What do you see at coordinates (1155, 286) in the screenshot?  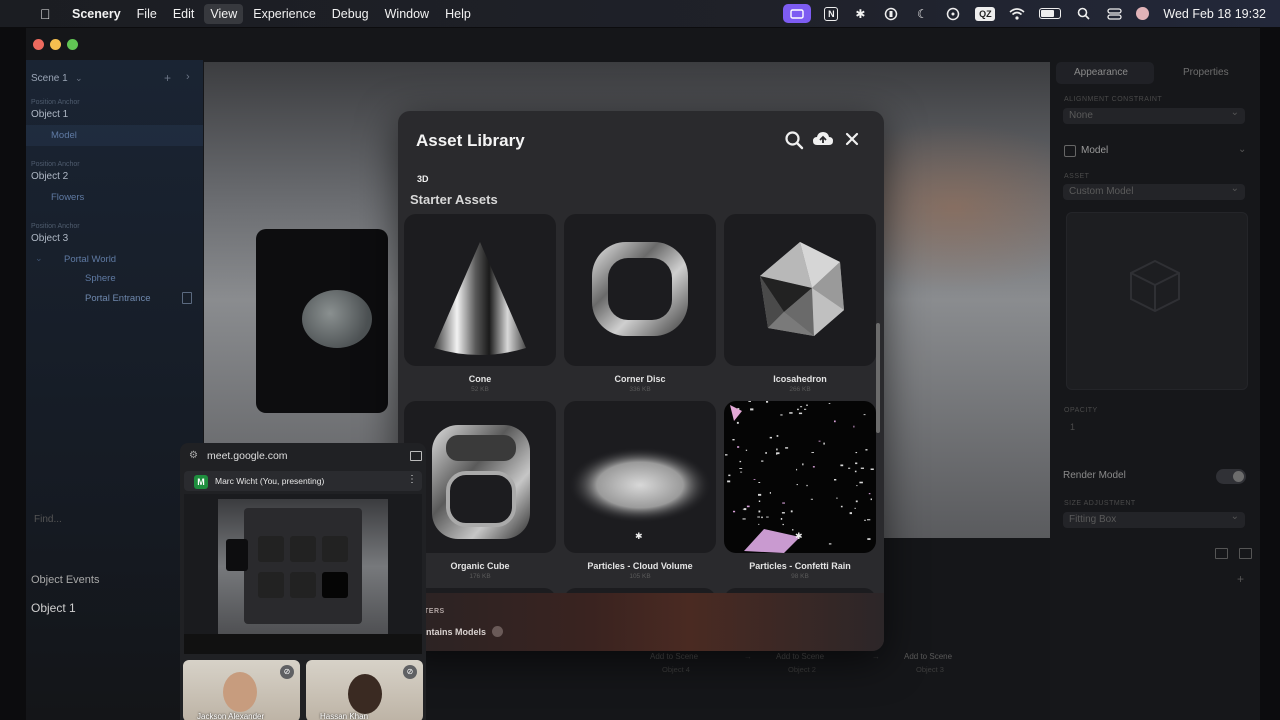 I see `cube-placeholder-icon` at bounding box center [1155, 286].